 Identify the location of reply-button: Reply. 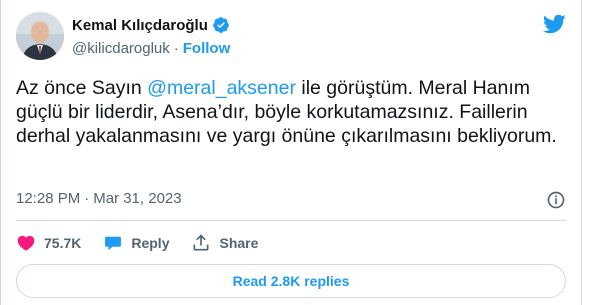
(136, 243).